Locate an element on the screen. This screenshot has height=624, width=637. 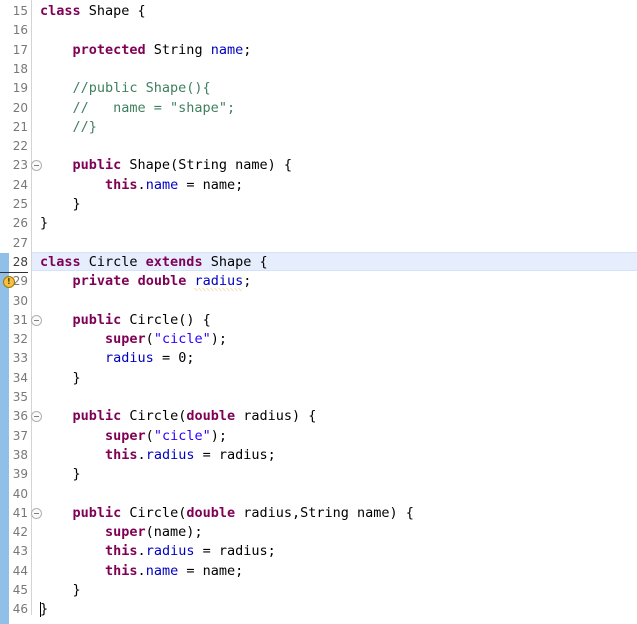
code-token: Circle is located at coordinates (113, 261).